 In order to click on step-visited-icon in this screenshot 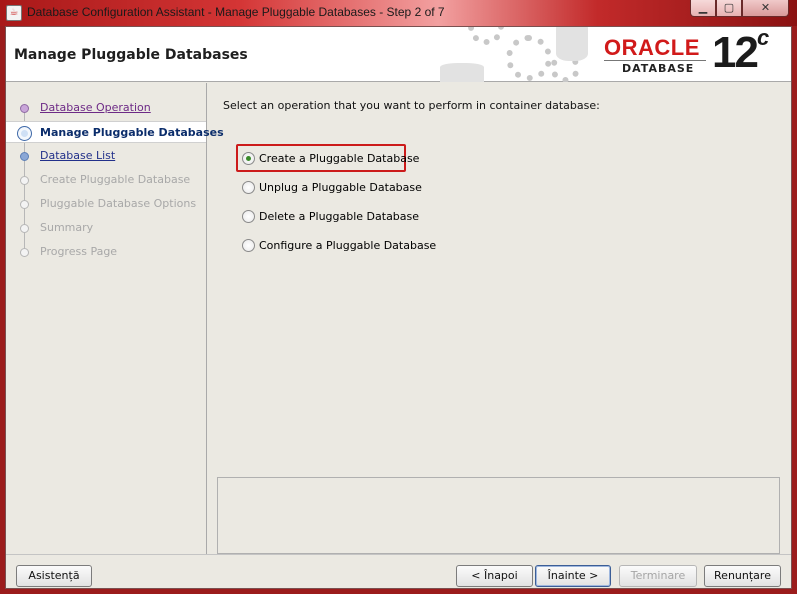, I will do `click(24, 108)`.